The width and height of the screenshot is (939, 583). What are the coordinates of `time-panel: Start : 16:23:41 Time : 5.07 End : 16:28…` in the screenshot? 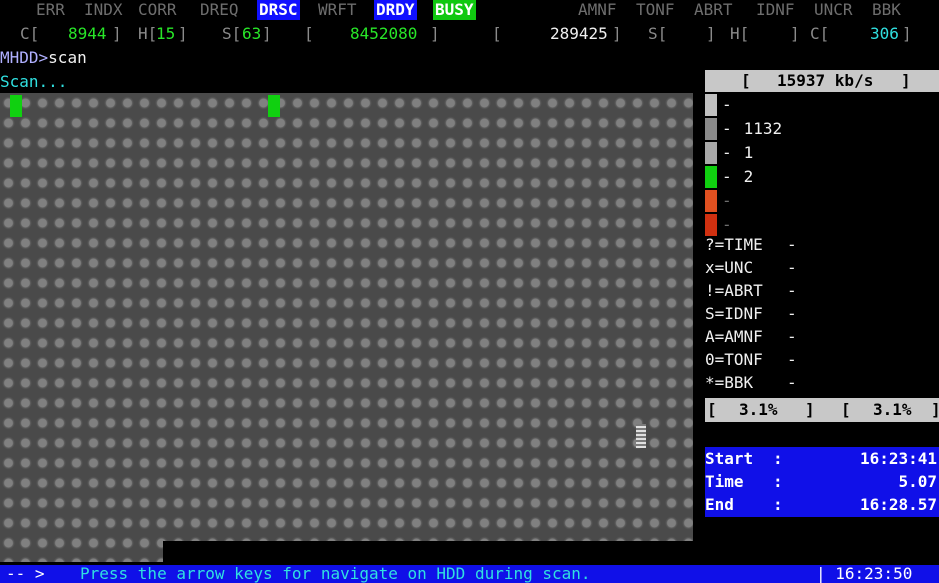 It's located at (822, 482).